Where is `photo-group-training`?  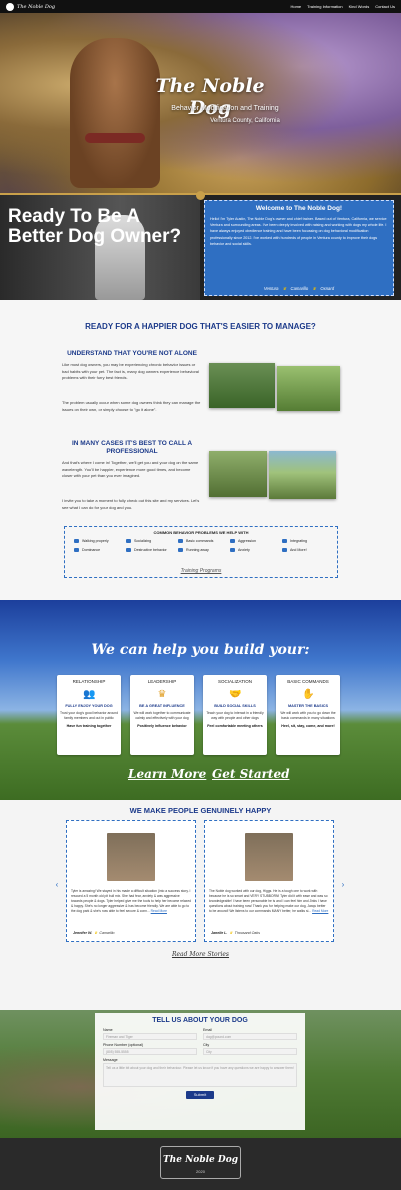 photo-group-training is located at coordinates (242, 385).